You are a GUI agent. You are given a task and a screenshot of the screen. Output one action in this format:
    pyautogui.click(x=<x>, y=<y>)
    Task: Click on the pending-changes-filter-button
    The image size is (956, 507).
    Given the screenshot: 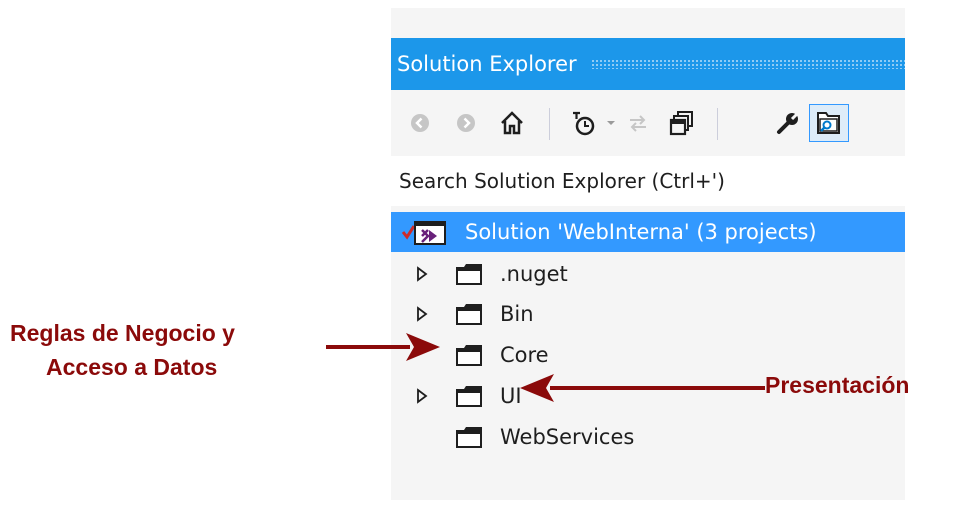 What is the action you would take?
    pyautogui.click(x=584, y=123)
    